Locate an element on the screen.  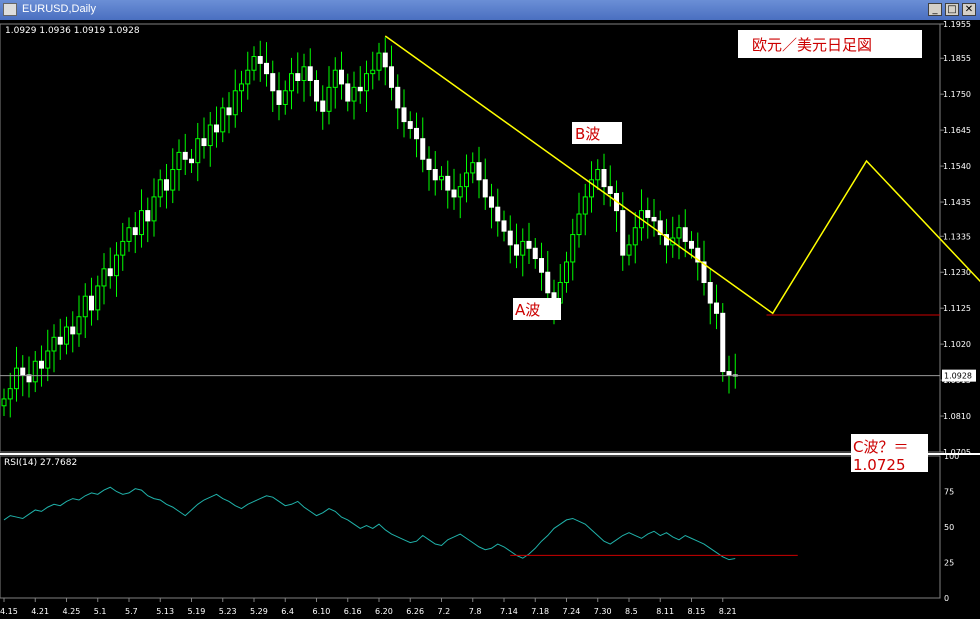
date-tick-label: 7.14 is located at coordinates (509, 611).